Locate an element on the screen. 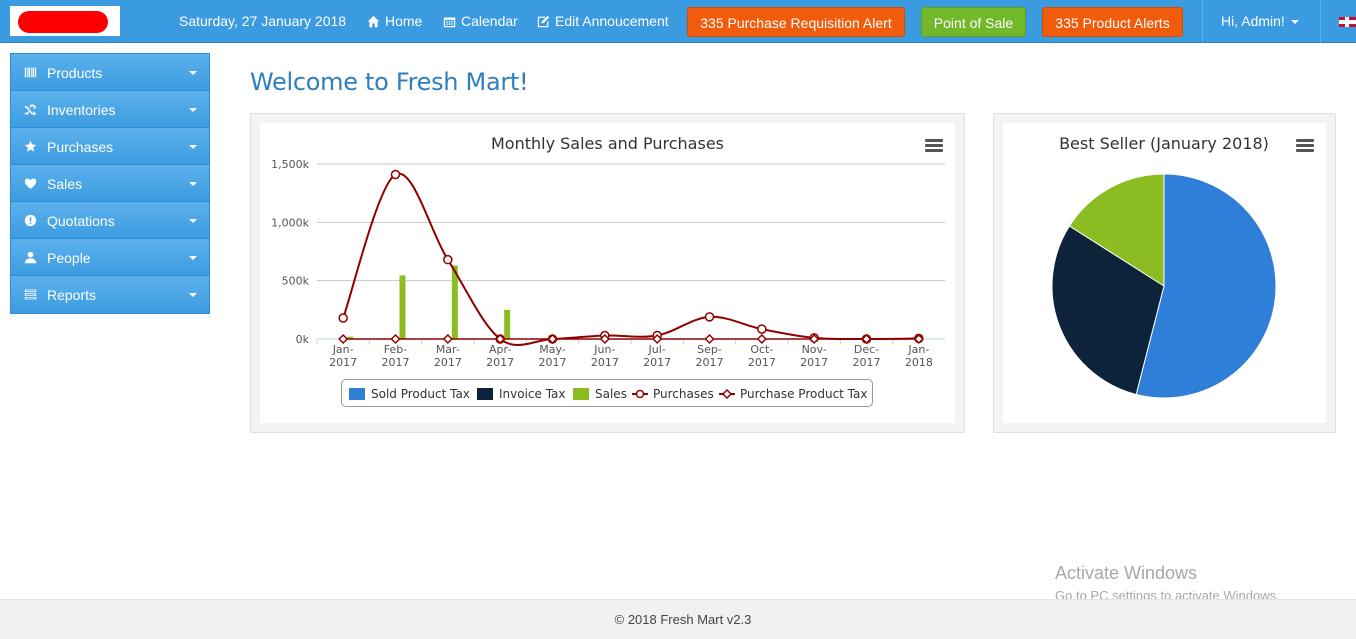  x-tick-label: Jul- is located at coordinates (657, 349).